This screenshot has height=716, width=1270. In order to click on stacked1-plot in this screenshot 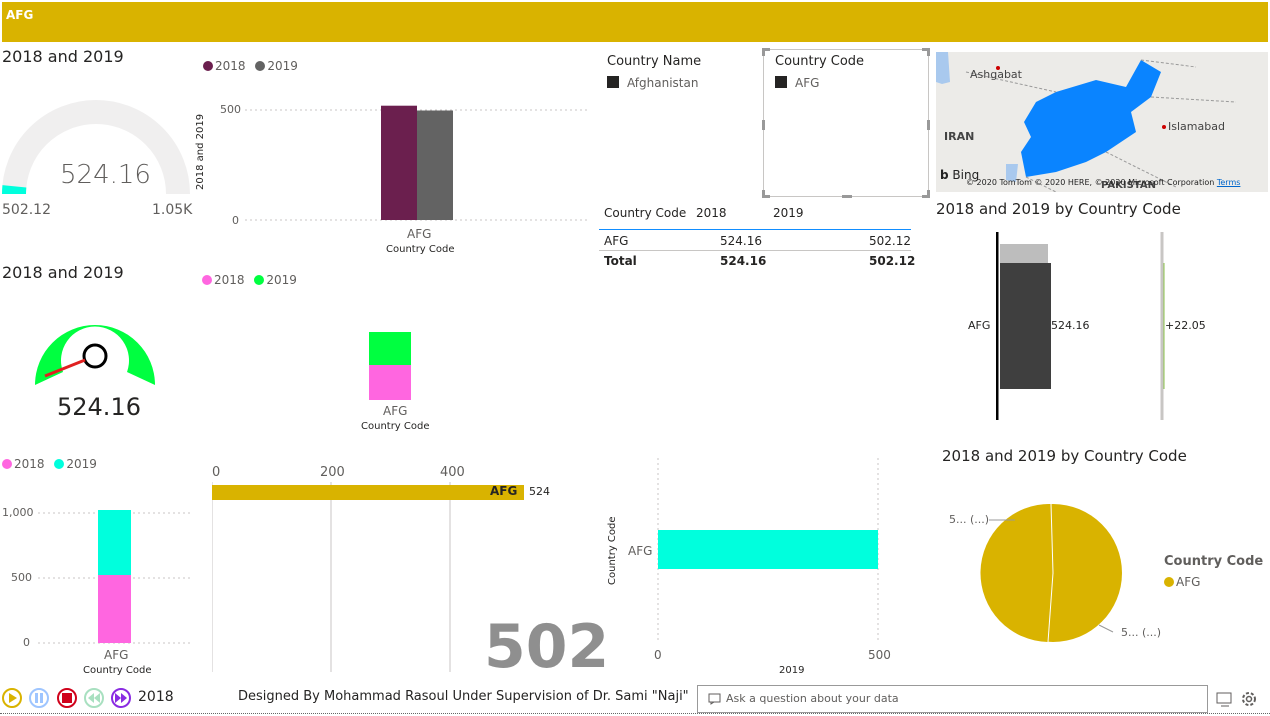, I will do `click(390, 366)`.